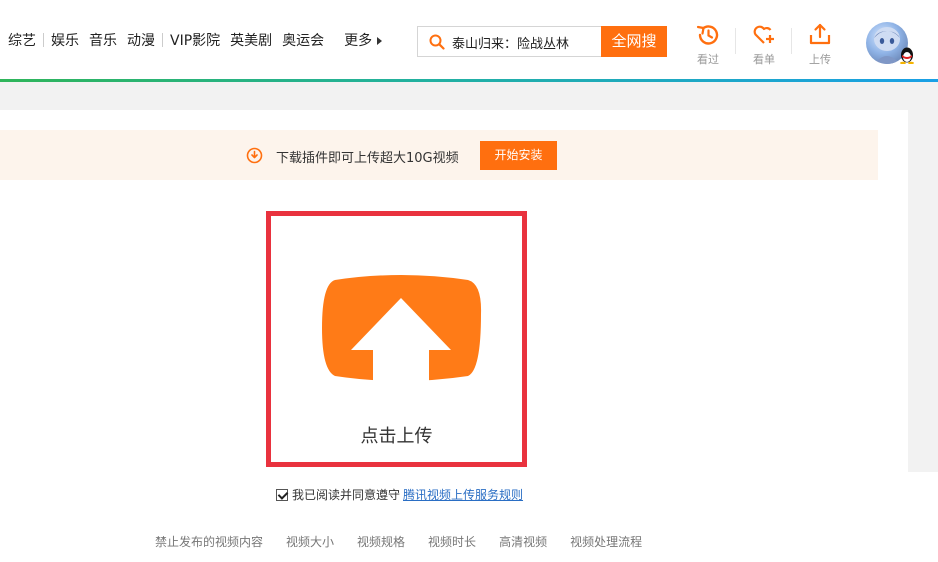 The image size is (938, 562). What do you see at coordinates (254, 155) in the screenshot?
I see `download-circle-icon` at bounding box center [254, 155].